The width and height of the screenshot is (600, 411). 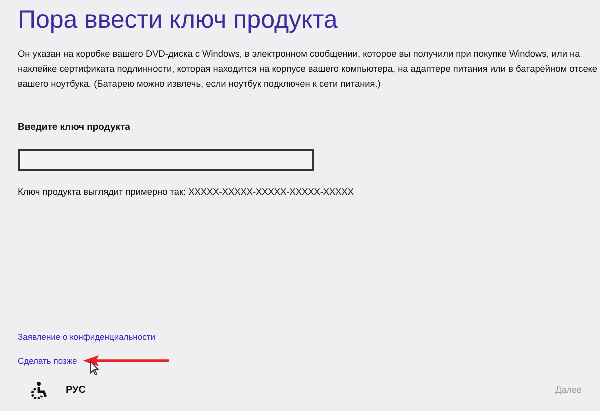 What do you see at coordinates (95, 368) in the screenshot?
I see `cursor-icon` at bounding box center [95, 368].